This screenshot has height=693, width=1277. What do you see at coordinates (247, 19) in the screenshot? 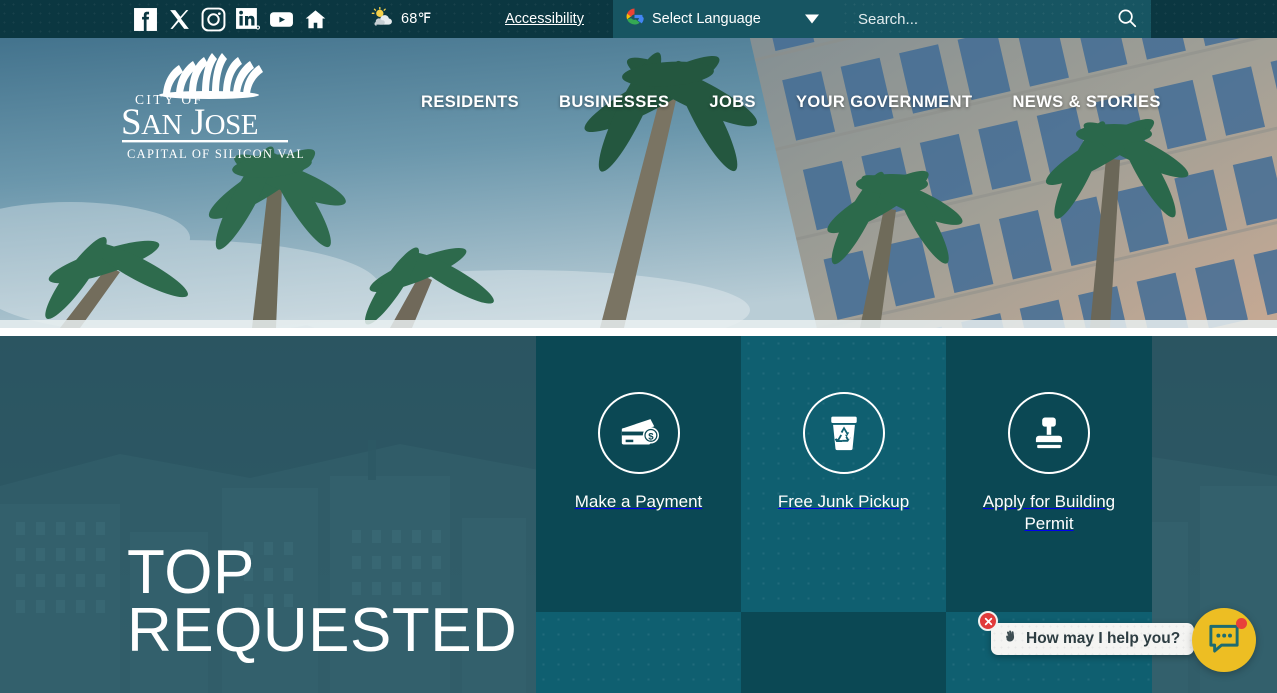
I see `linkedin-icon` at bounding box center [247, 19].